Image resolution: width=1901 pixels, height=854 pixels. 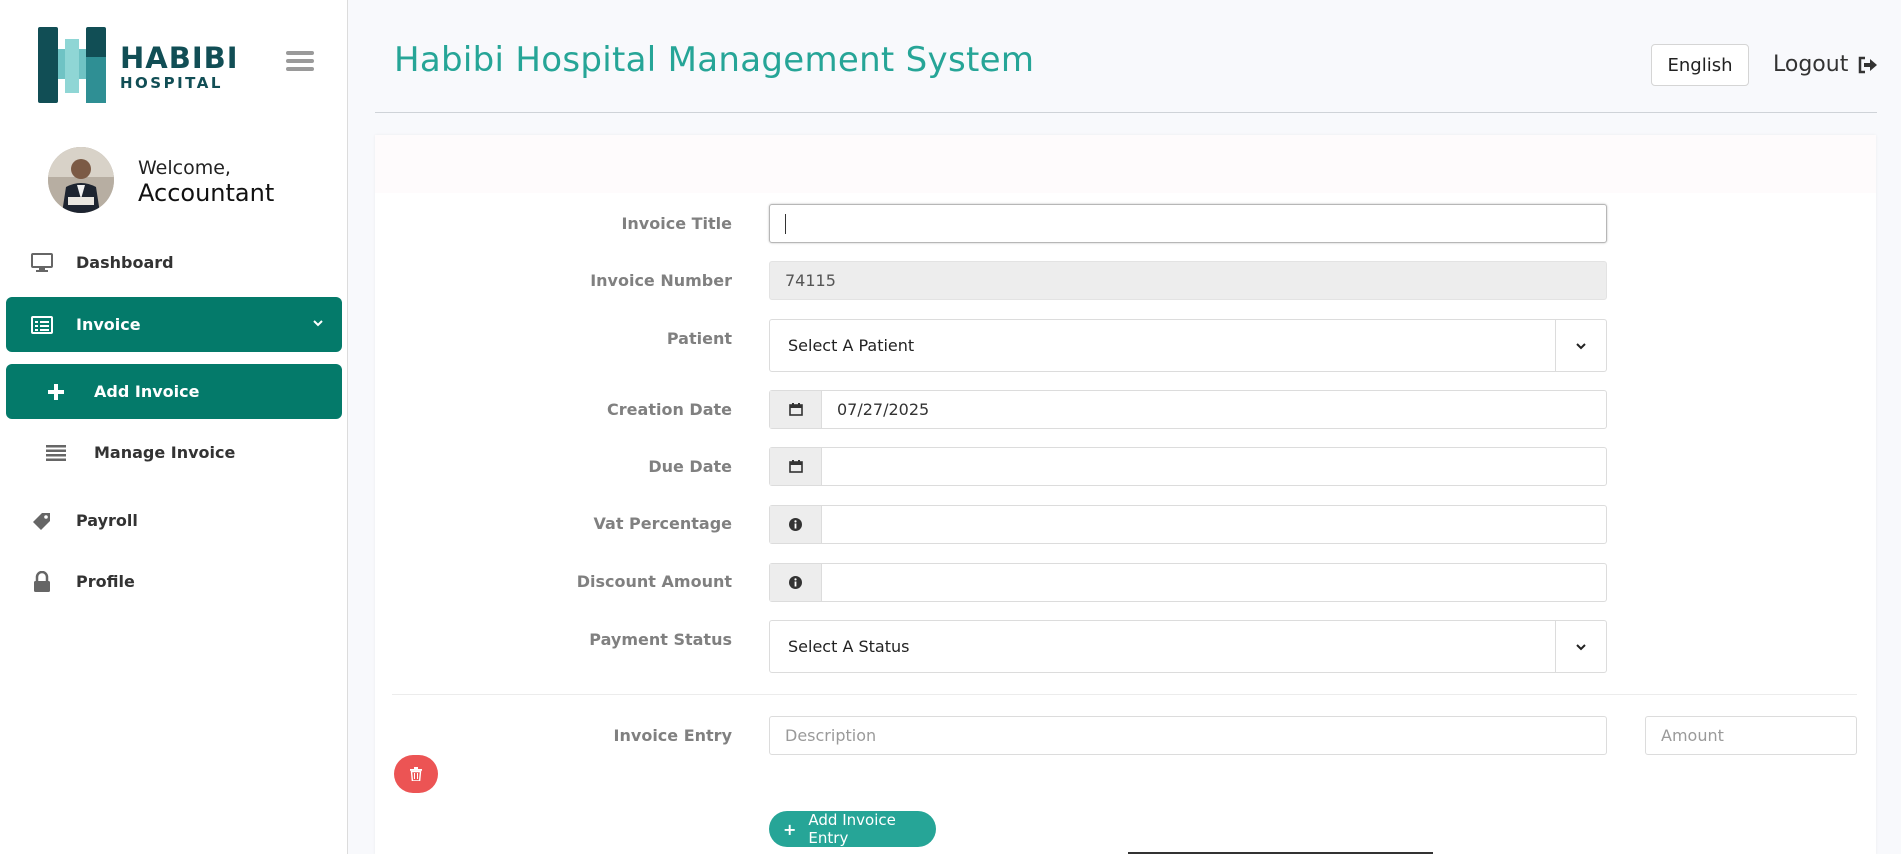 I want to click on section-divider, so click(x=1124, y=694).